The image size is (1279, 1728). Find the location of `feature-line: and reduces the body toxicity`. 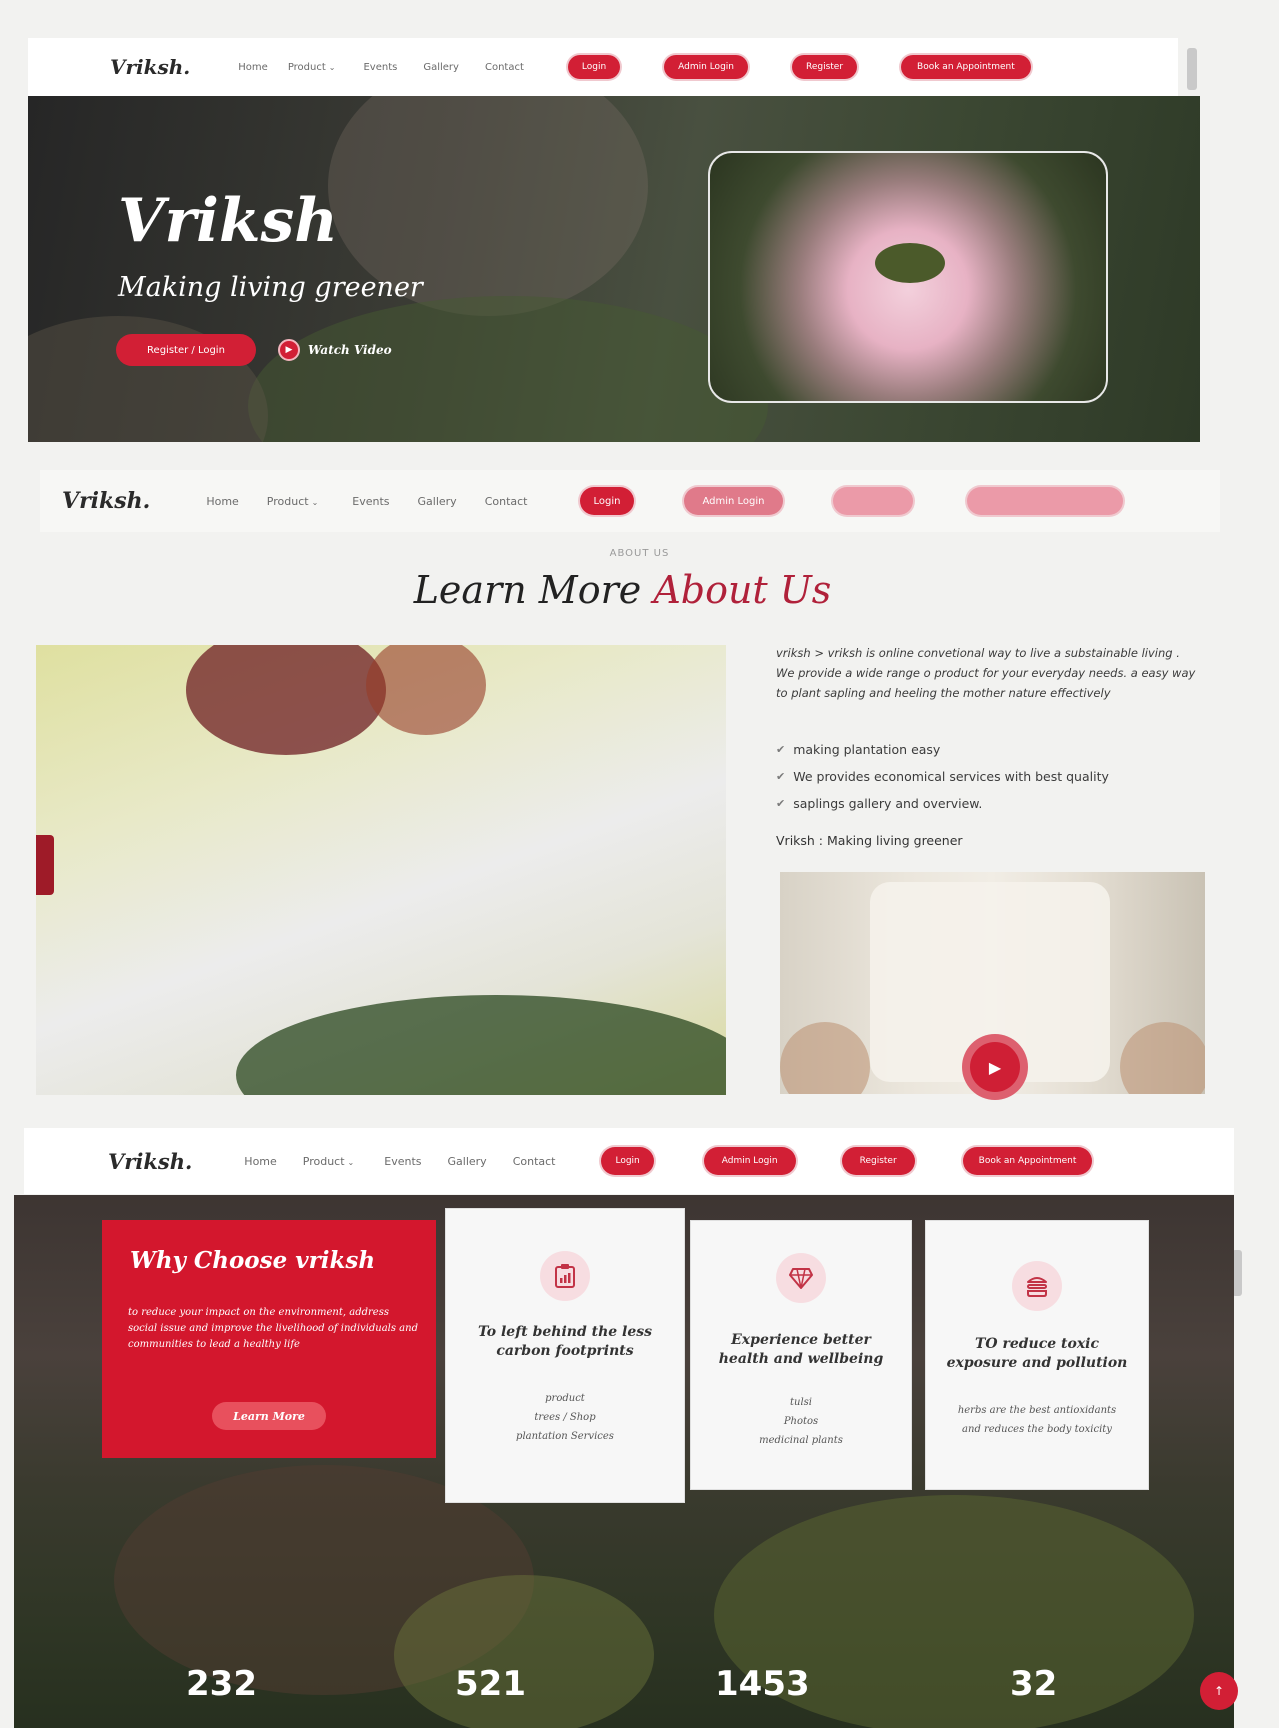

feature-line: and reduces the body toxicity is located at coordinates (1037, 1429).